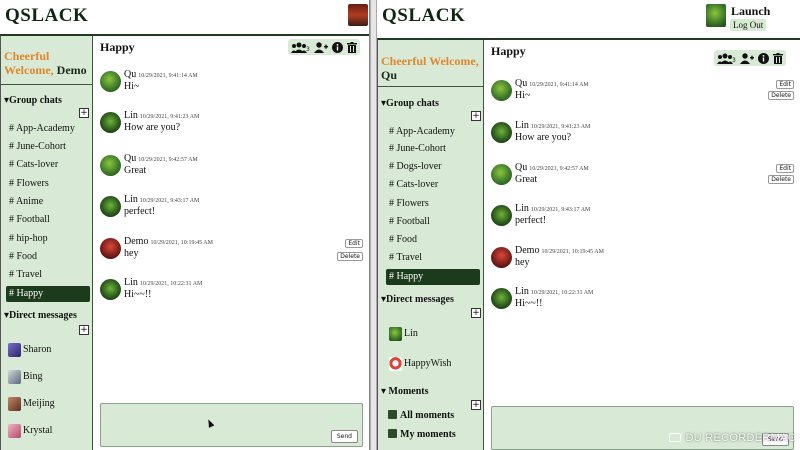  I want to click on moments-label: Moments, so click(408, 391).